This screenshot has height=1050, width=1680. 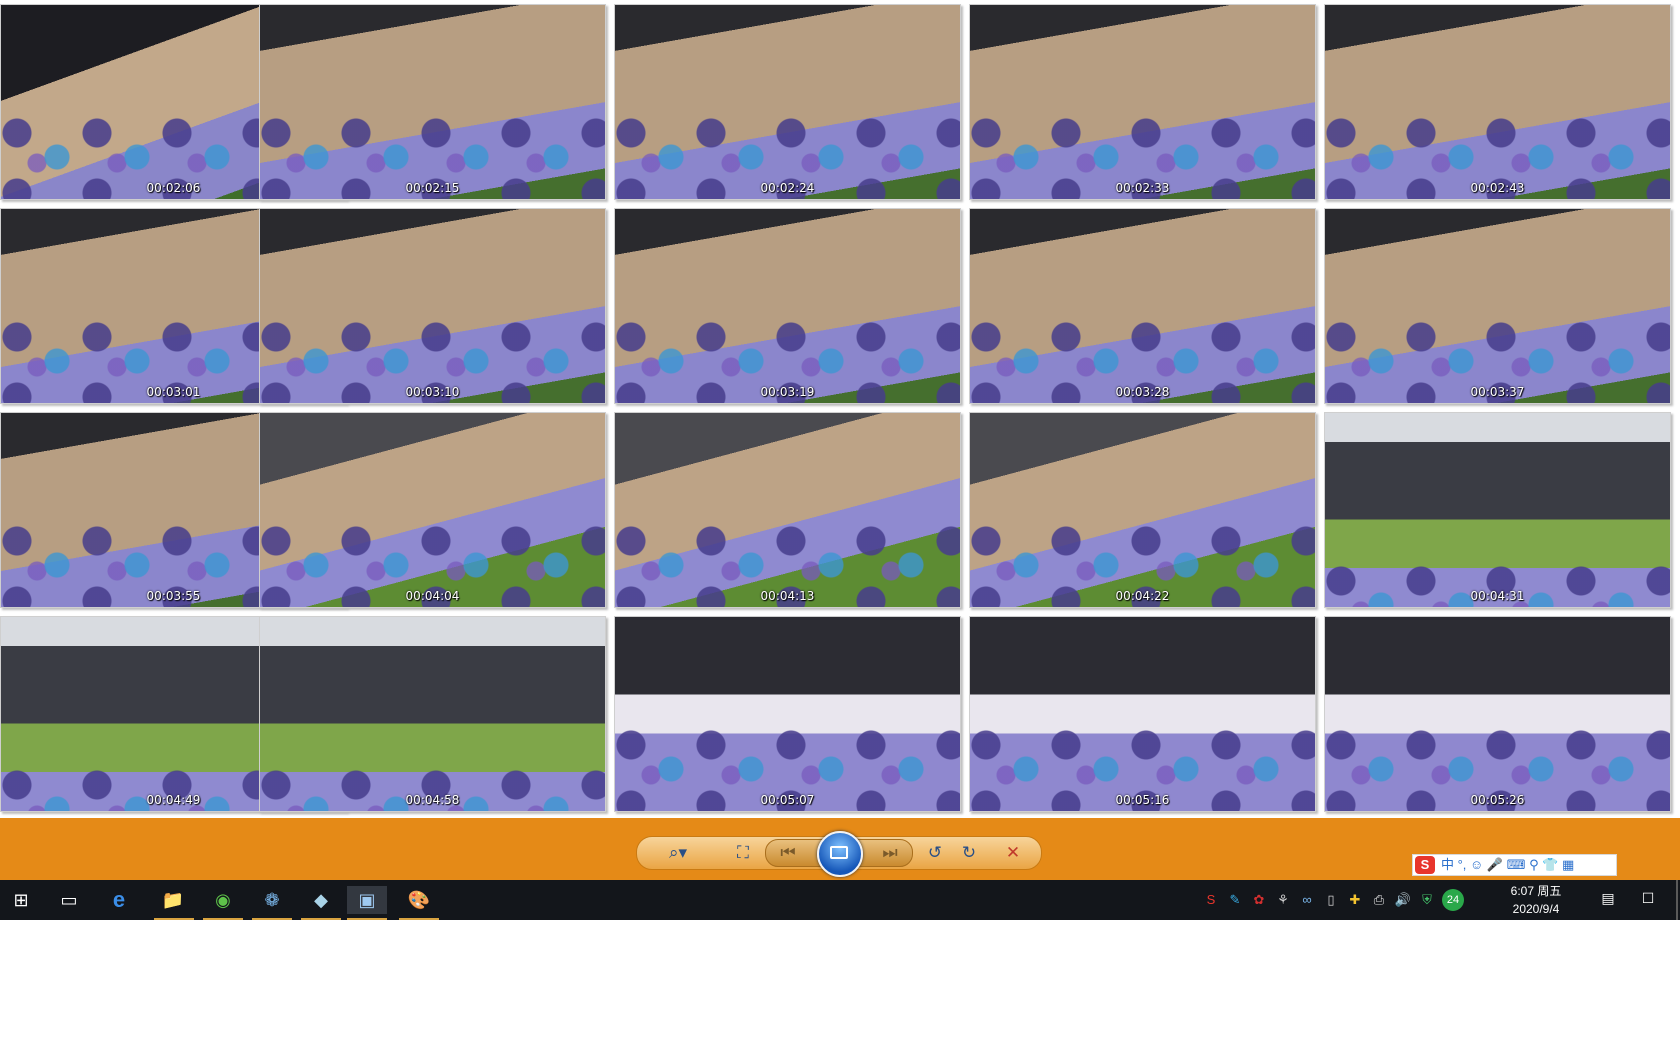 What do you see at coordinates (787, 188) in the screenshot?
I see `thumbnail-timestamp: 00:02:24` at bounding box center [787, 188].